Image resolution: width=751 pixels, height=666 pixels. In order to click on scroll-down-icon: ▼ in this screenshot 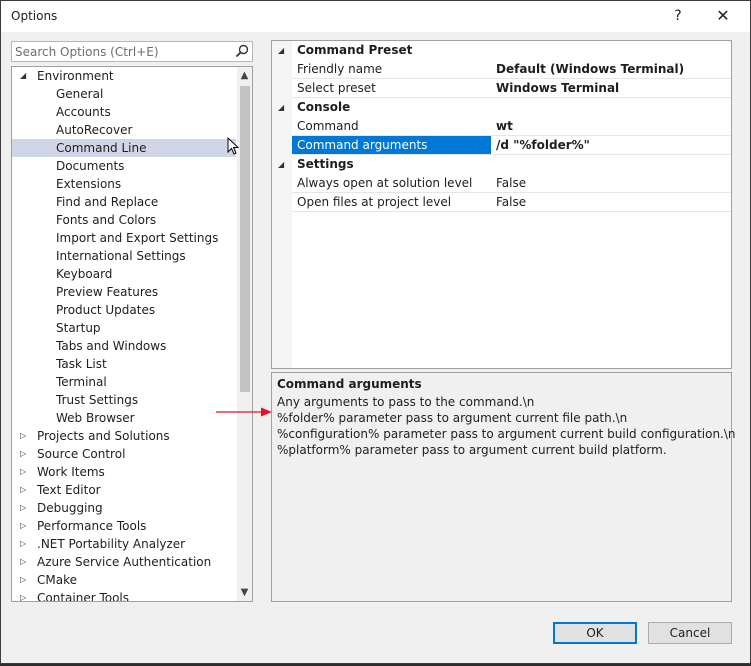, I will do `click(244, 592)`.